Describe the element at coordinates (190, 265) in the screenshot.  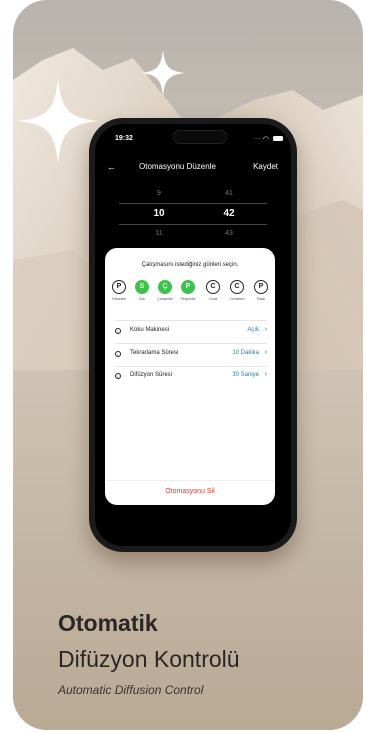
I see `days-prompt: Çalışmasını istediğiniz günleri seçin.` at that location.